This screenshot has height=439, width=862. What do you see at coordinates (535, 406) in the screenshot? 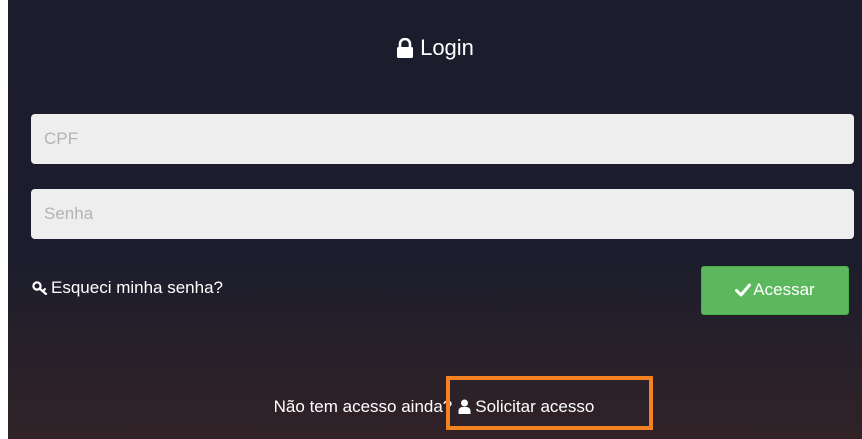
I see `request-access-label: Solicitar acesso` at bounding box center [535, 406].